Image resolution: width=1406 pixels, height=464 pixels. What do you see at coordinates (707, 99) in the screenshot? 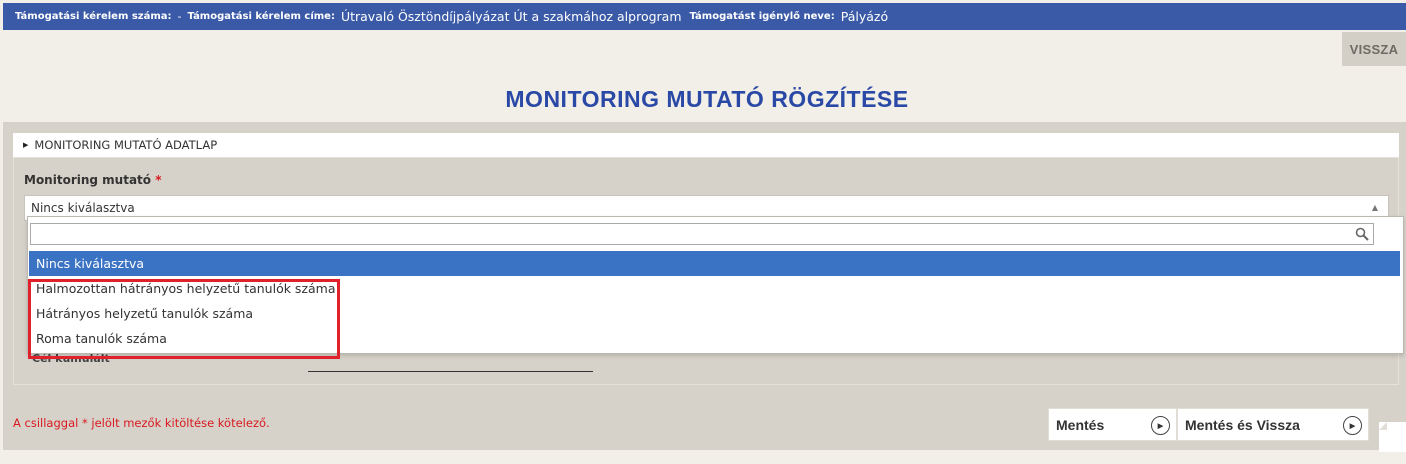
I see `page-title: MONITORING MUTATÓ RÖGZÍTÉSE` at bounding box center [707, 99].